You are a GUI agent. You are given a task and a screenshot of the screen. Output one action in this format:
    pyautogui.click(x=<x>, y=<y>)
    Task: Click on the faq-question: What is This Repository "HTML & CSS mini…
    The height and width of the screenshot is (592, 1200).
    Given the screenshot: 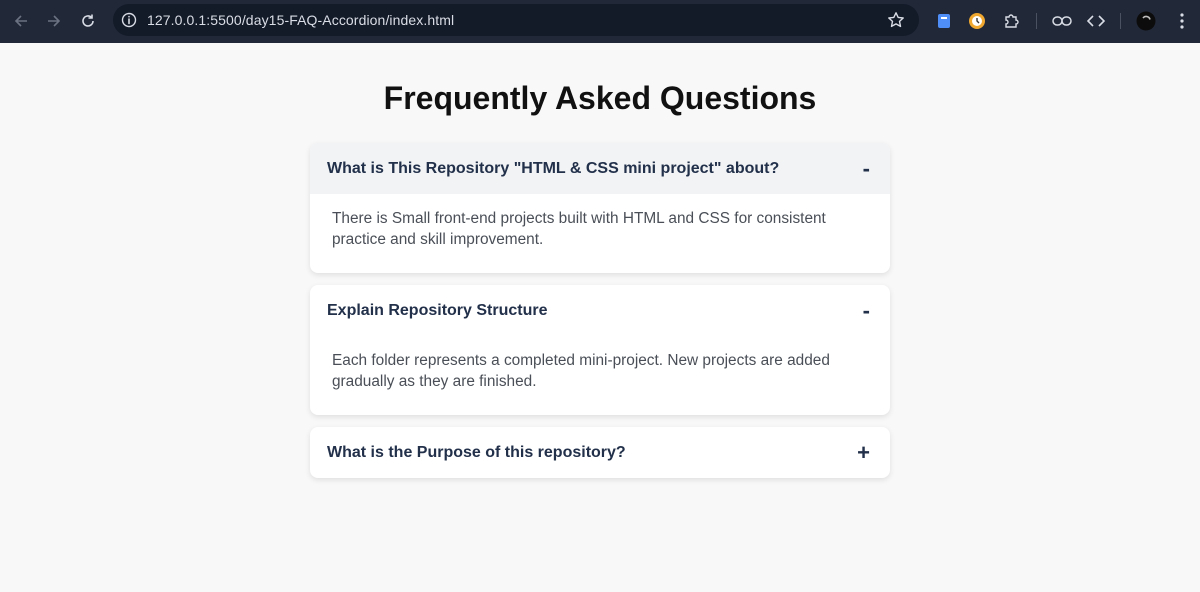 What is the action you would take?
    pyautogui.click(x=553, y=168)
    